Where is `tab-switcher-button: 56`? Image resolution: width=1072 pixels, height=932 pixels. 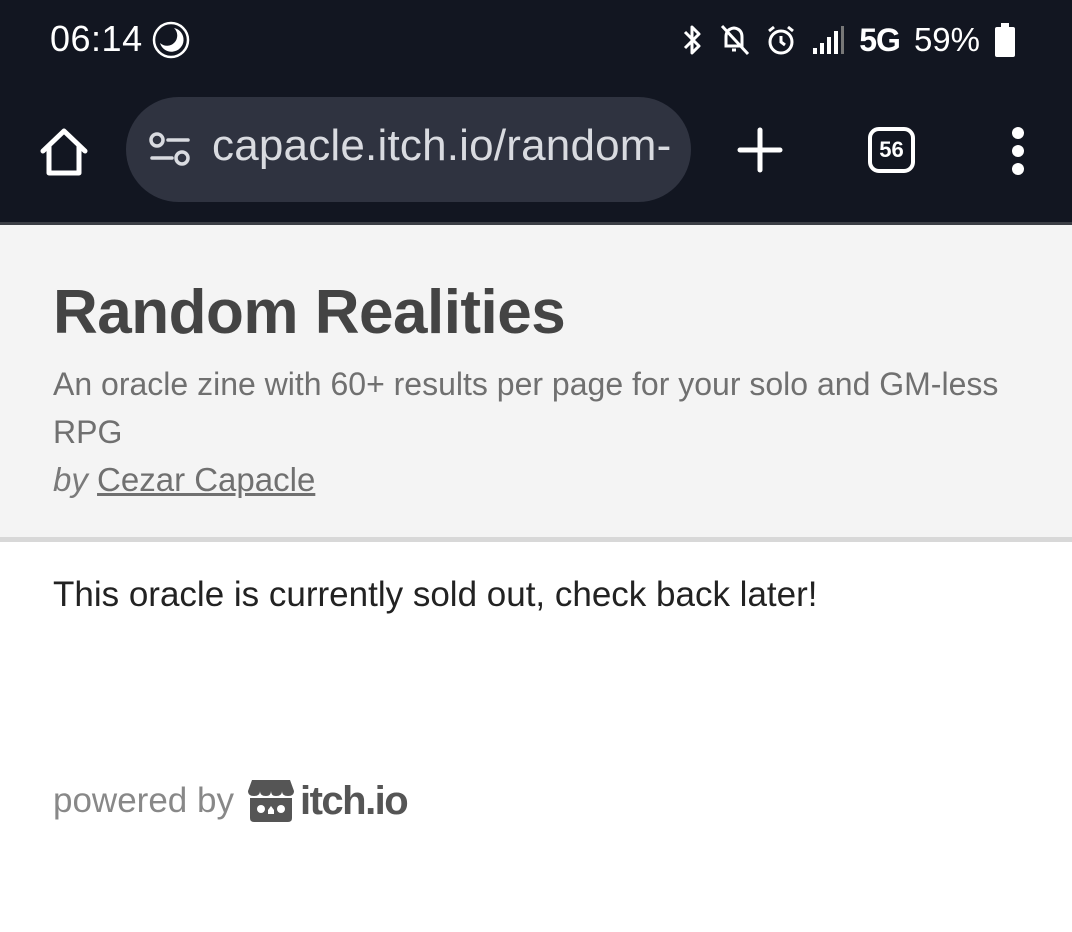 tab-switcher-button: 56 is located at coordinates (891, 150).